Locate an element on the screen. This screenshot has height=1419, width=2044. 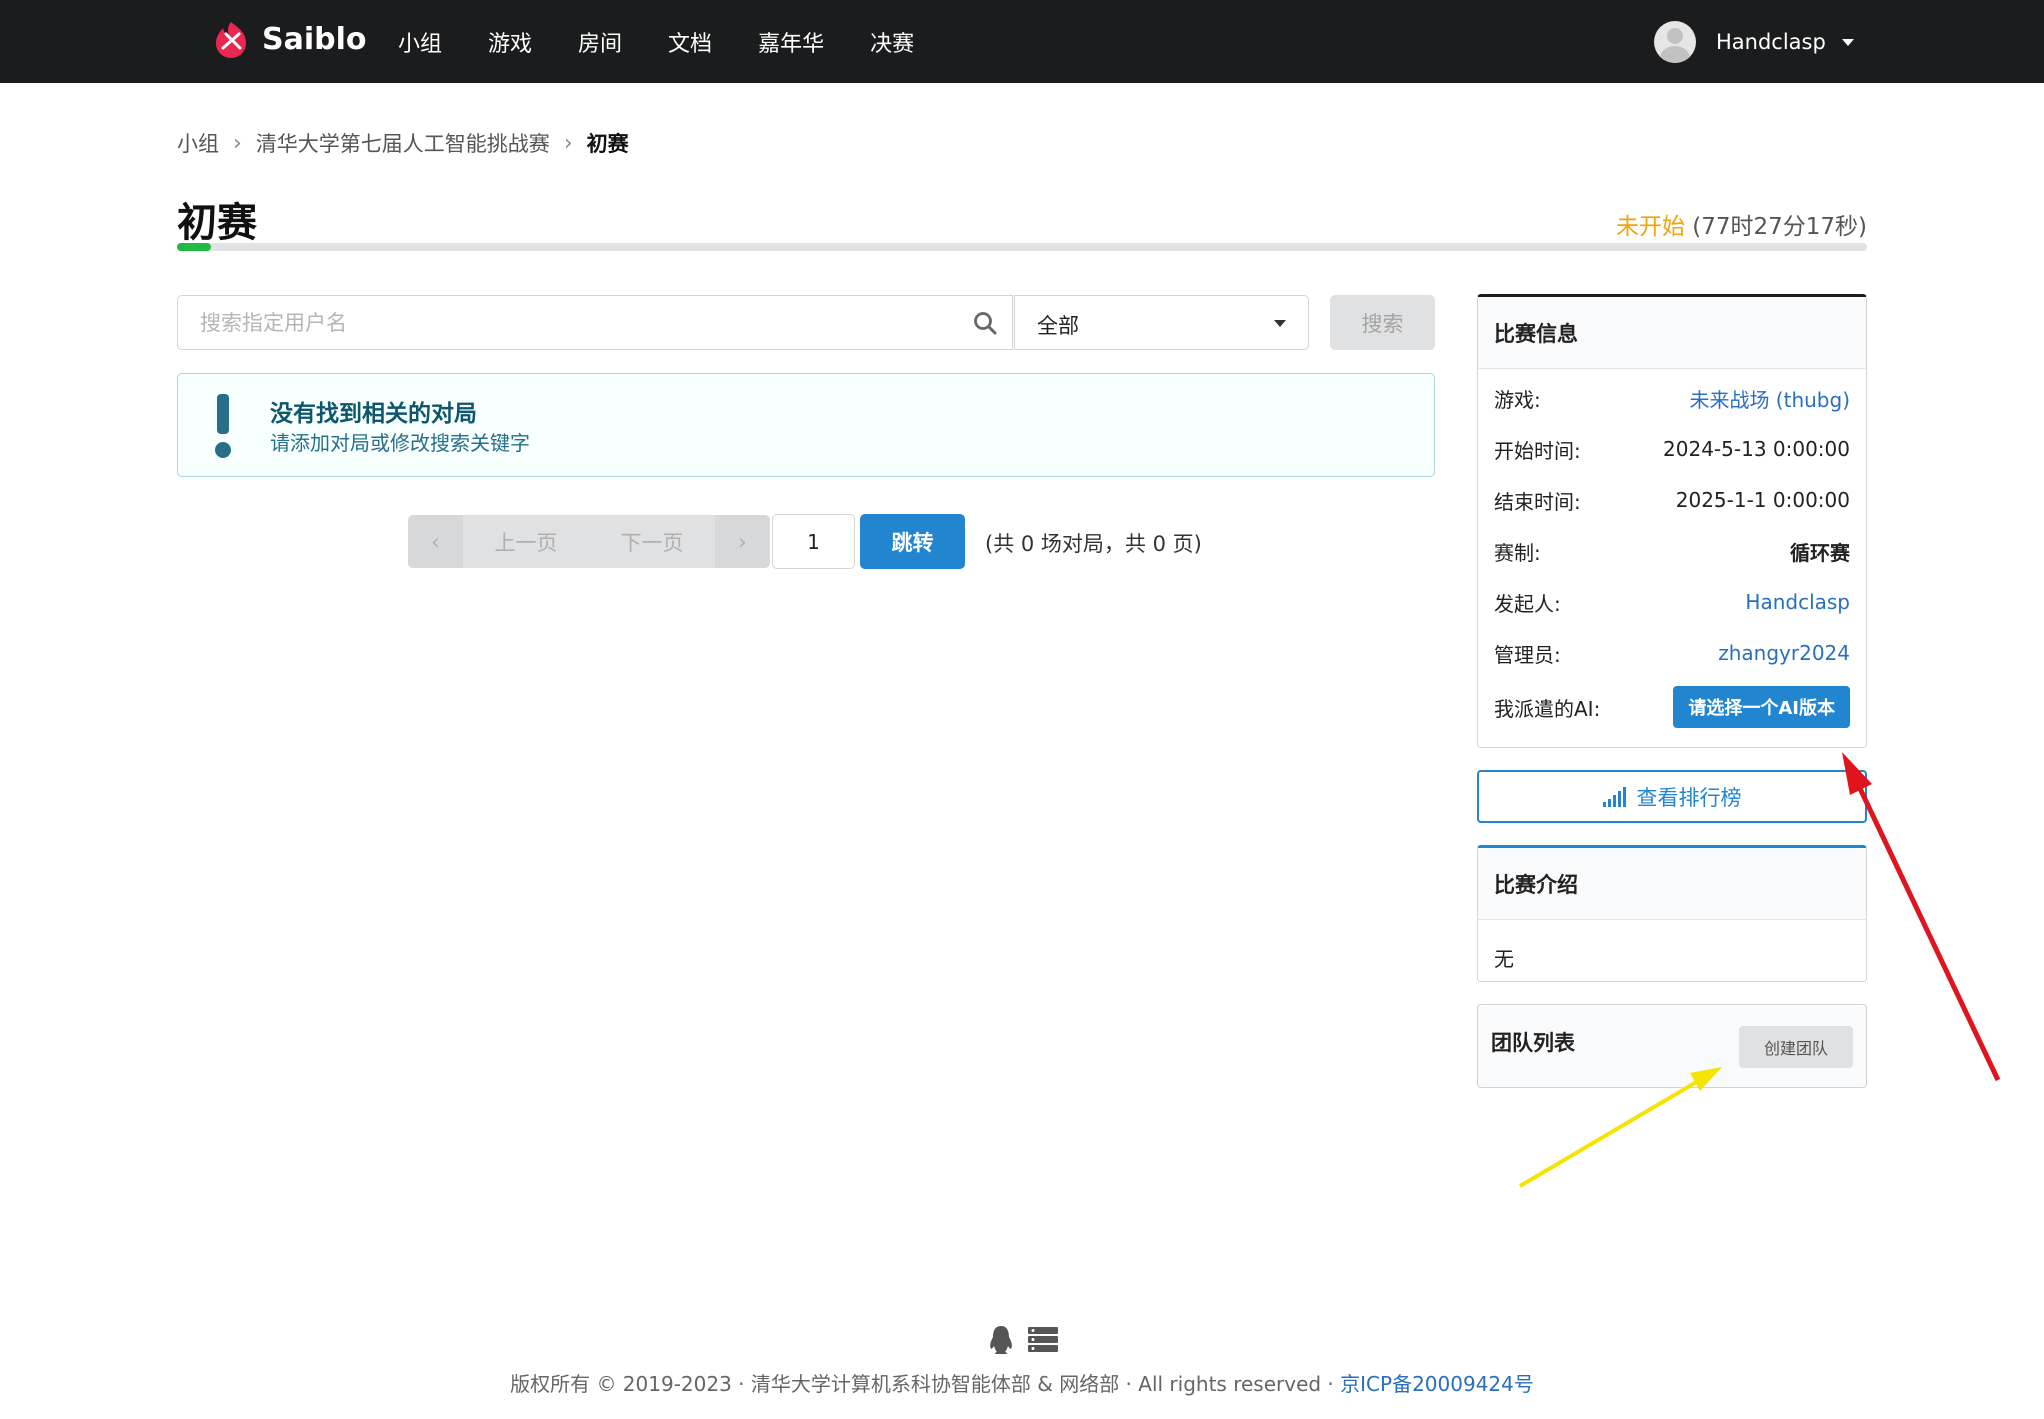
main-nav: 小组 游戏 房间 文档 嘉年华 决赛 is located at coordinates (679, 41).